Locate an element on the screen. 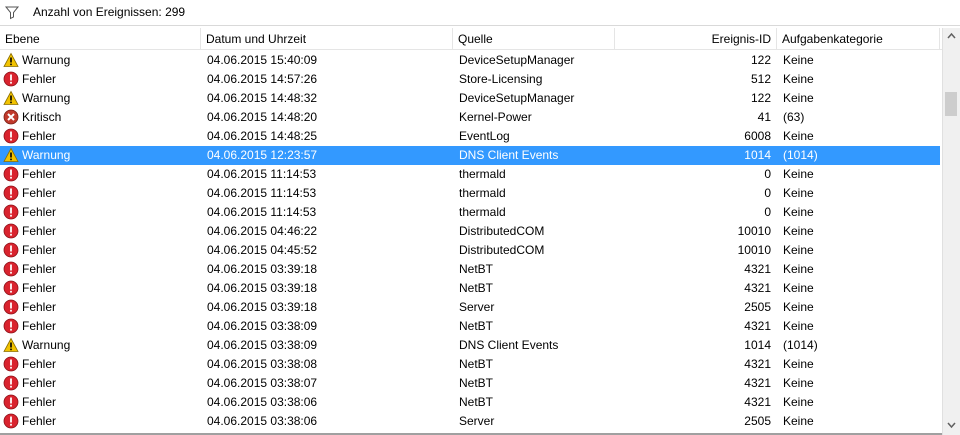  table-row: Fehler 04.06.2015 03:39:18 Server 2505 Keine is located at coordinates (470, 307).